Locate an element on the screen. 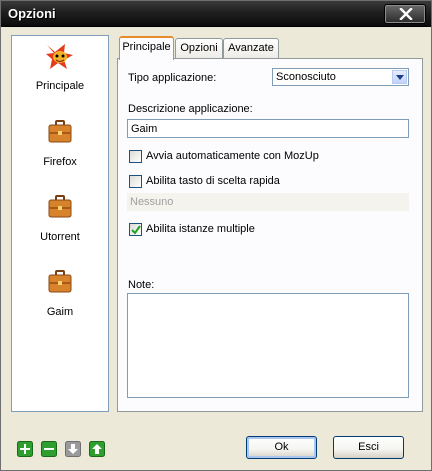  window-title: Opzioni is located at coordinates (32, 13).